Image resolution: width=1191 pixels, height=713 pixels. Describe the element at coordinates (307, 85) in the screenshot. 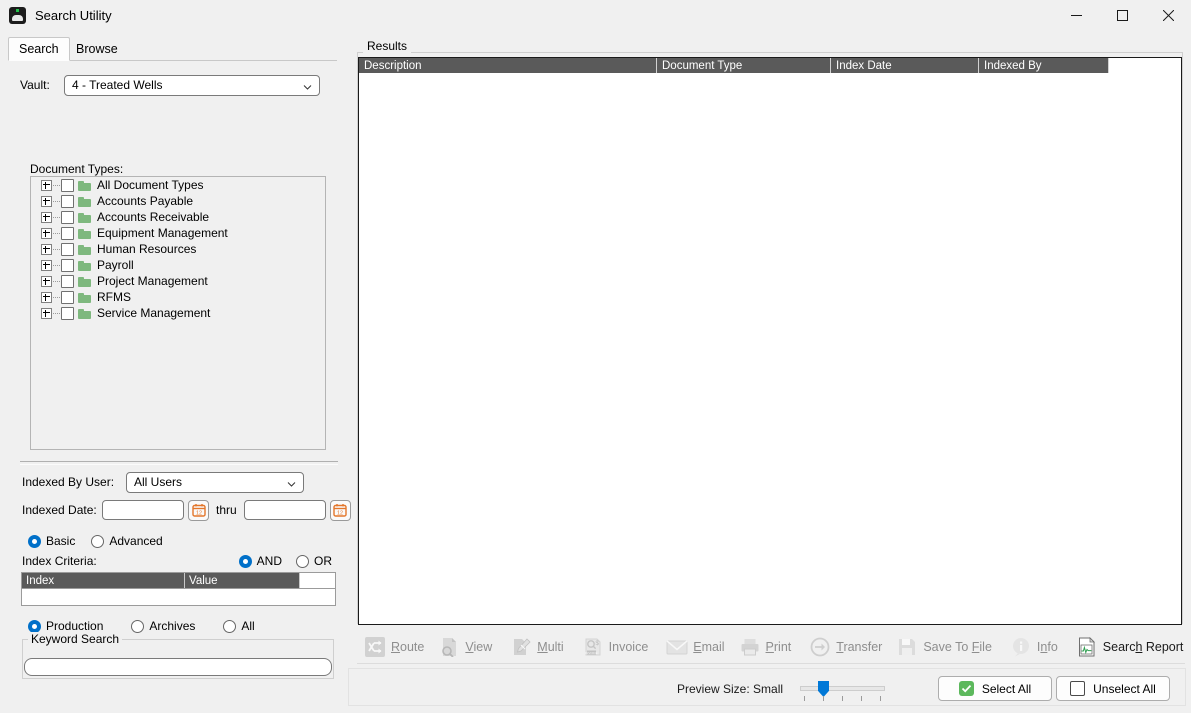

I see `chevron-down-icon` at that location.